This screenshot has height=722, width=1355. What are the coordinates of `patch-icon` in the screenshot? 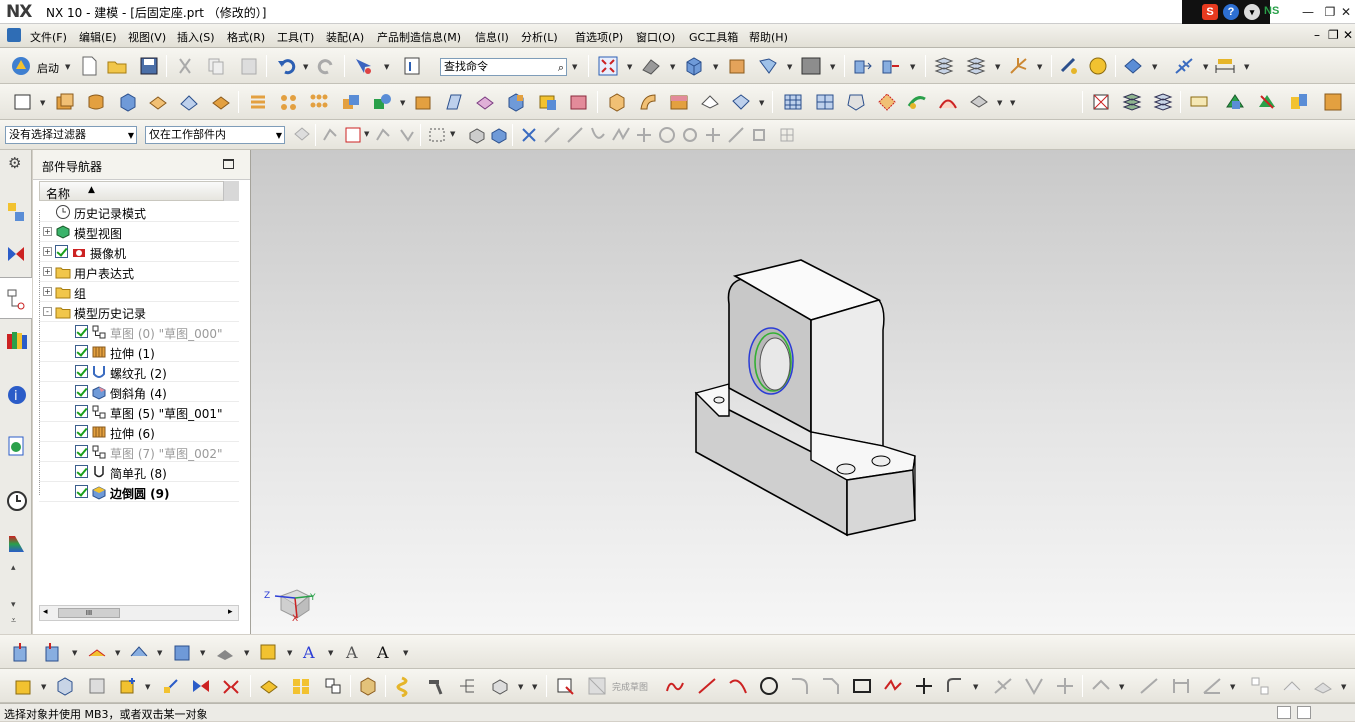 It's located at (710, 102).